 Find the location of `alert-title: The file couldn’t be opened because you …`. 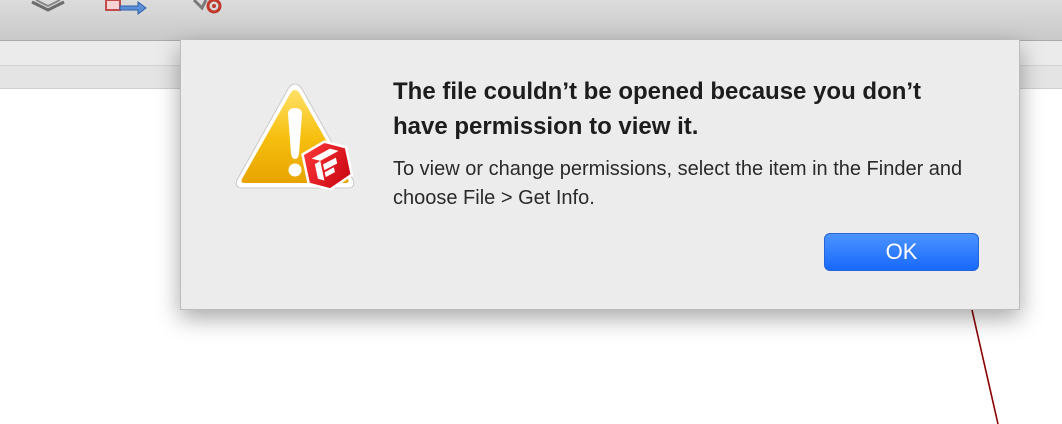

alert-title: The file couldn’t be opened because you … is located at coordinates (657, 109).